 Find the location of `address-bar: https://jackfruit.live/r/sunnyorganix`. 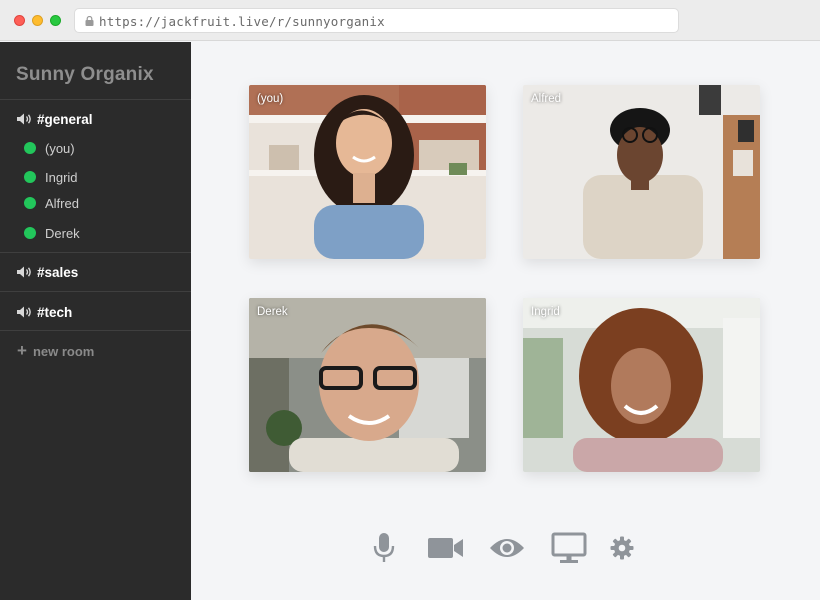

address-bar: https://jackfruit.live/r/sunnyorganix is located at coordinates (376, 20).